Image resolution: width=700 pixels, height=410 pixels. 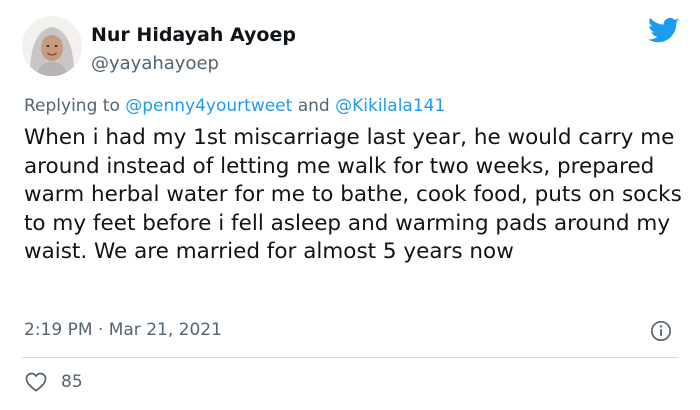 I want to click on twitter-bird-icon, so click(x=664, y=31).